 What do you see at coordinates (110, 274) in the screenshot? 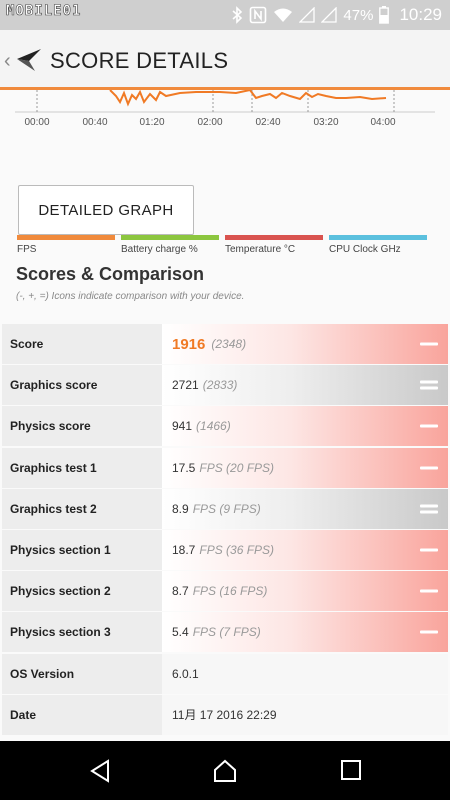
I see `section-title: Scores & Comparison` at bounding box center [110, 274].